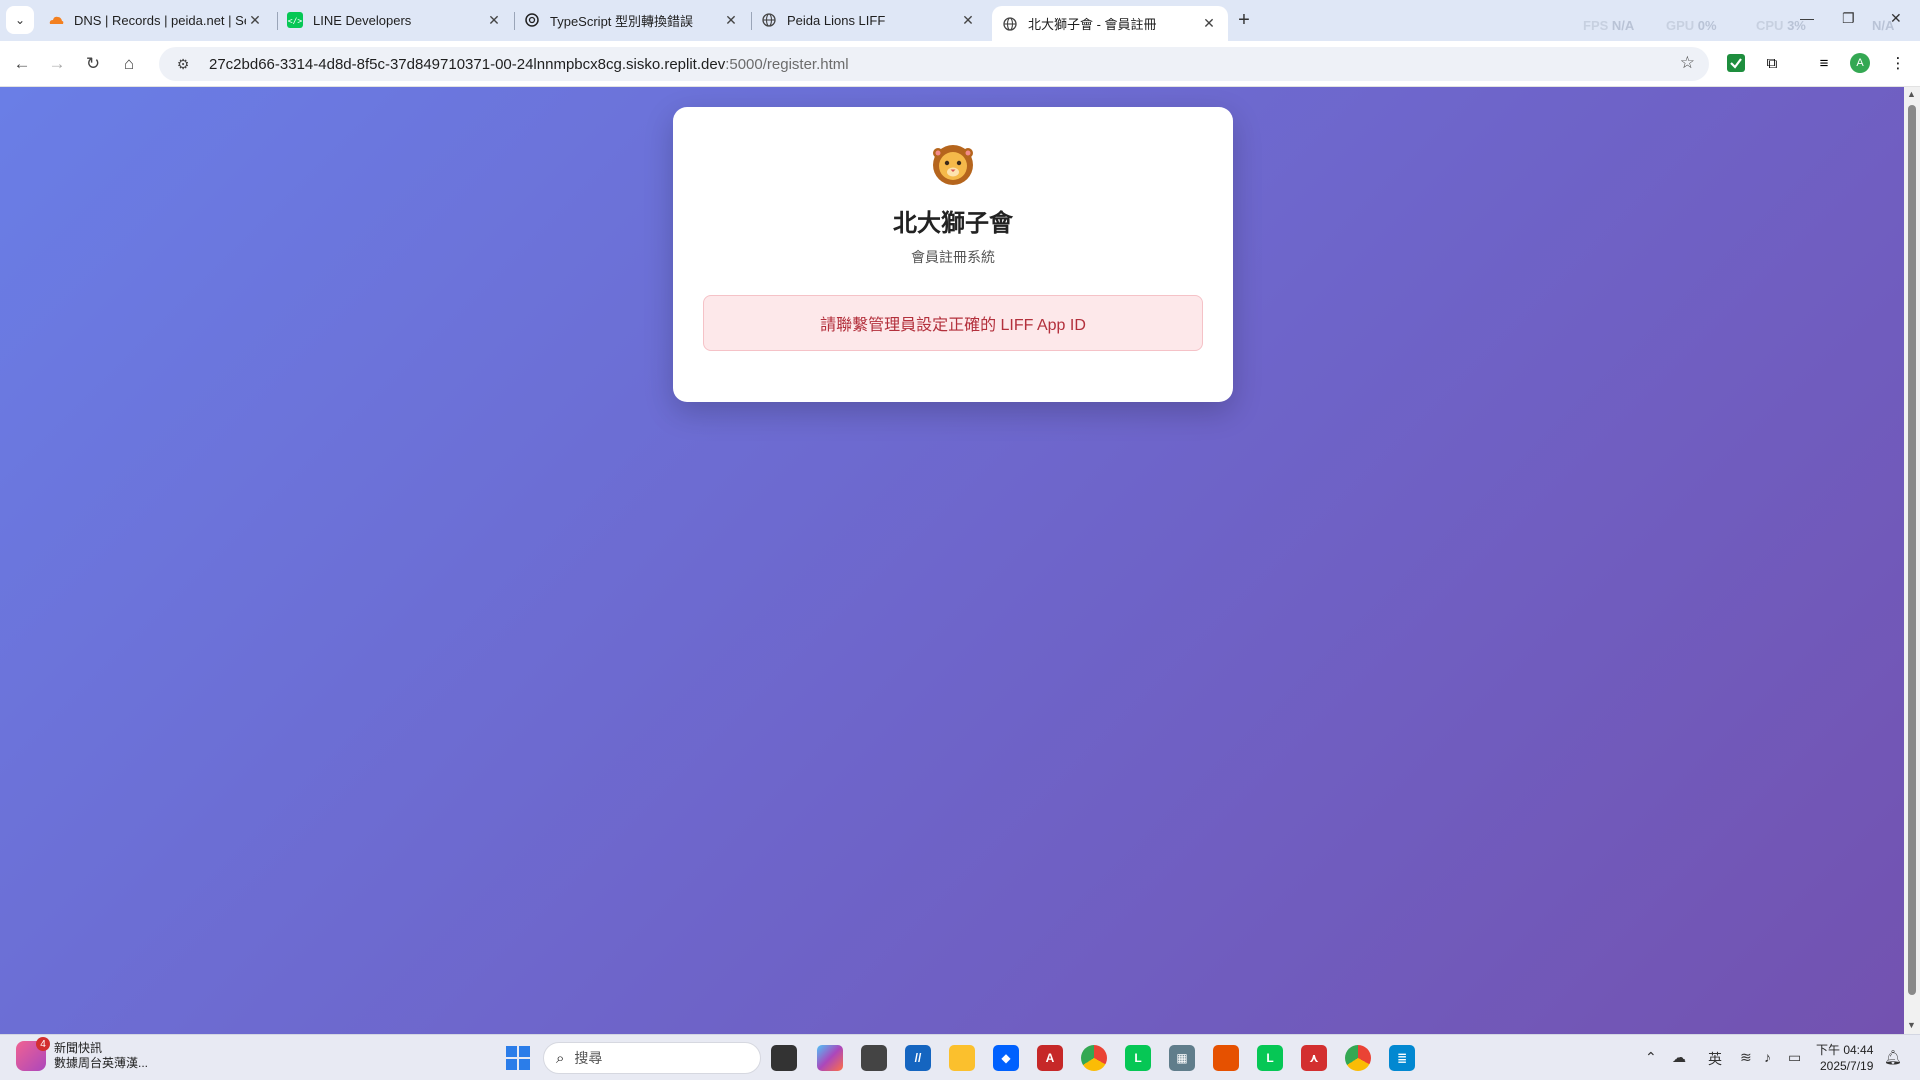 This screenshot has width=1920, height=1080. I want to click on scroll-thumb, so click(1912, 550).